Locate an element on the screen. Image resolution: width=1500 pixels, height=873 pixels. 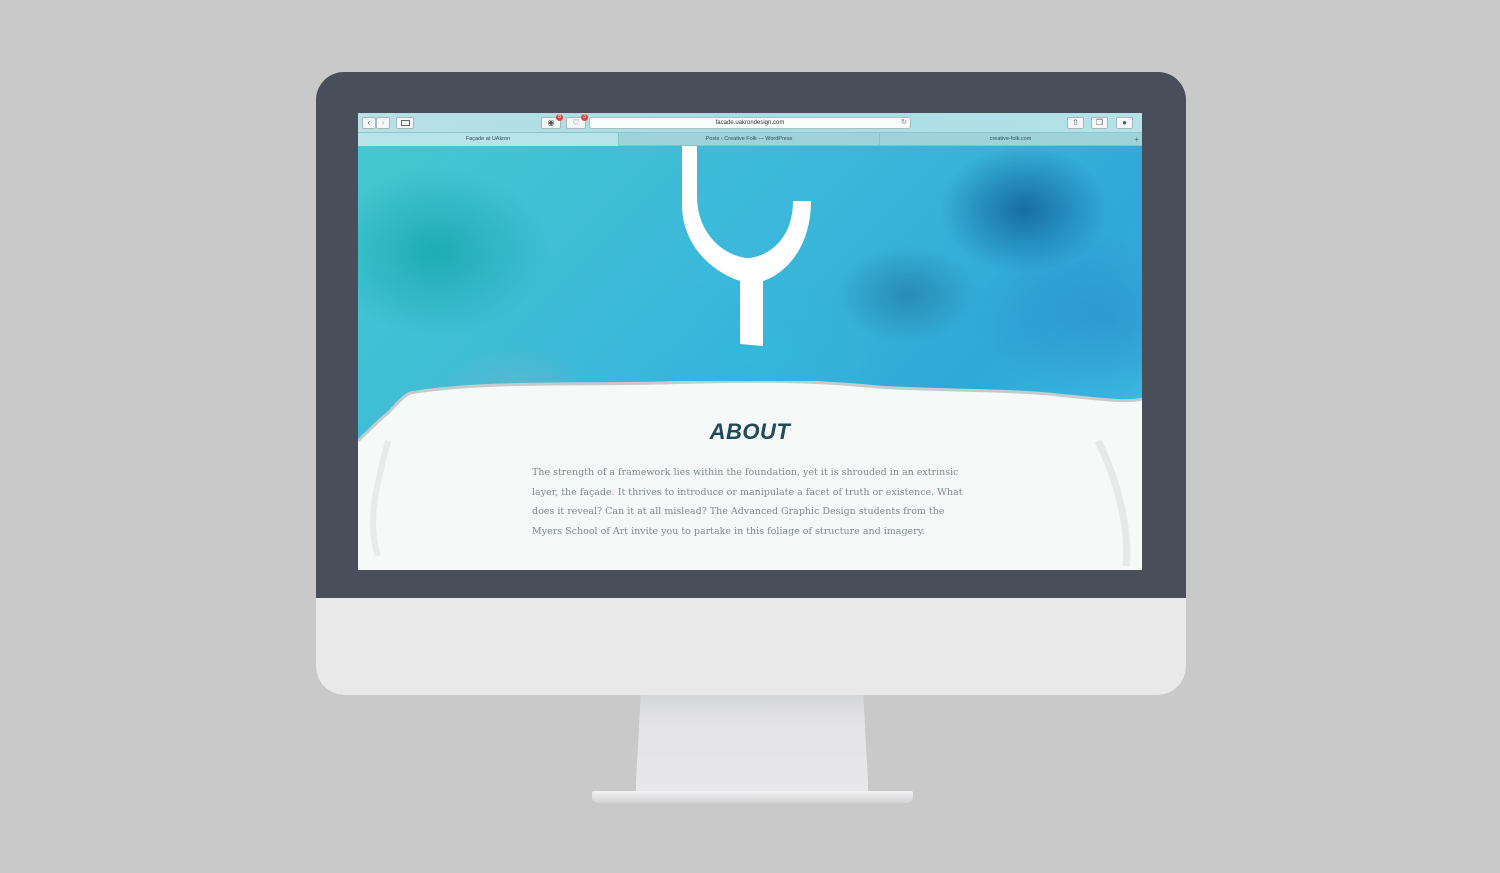
tabs-overview-button: ❐ is located at coordinates (1099, 123).